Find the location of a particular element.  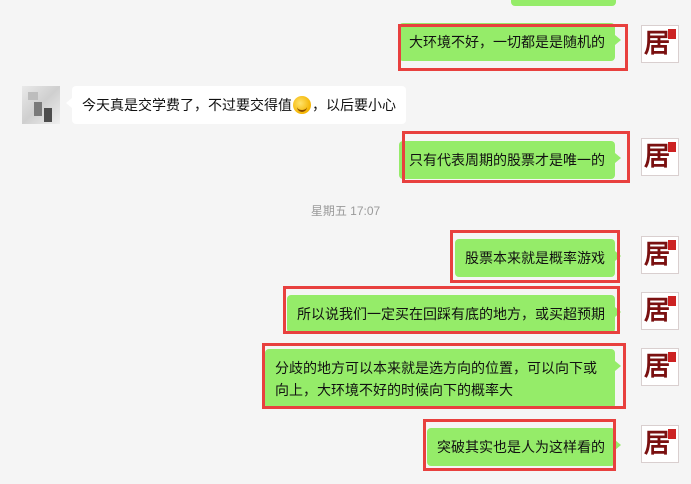

message-text-2: 只有代表周期的股票才是唯一的 is located at coordinates (507, 160).